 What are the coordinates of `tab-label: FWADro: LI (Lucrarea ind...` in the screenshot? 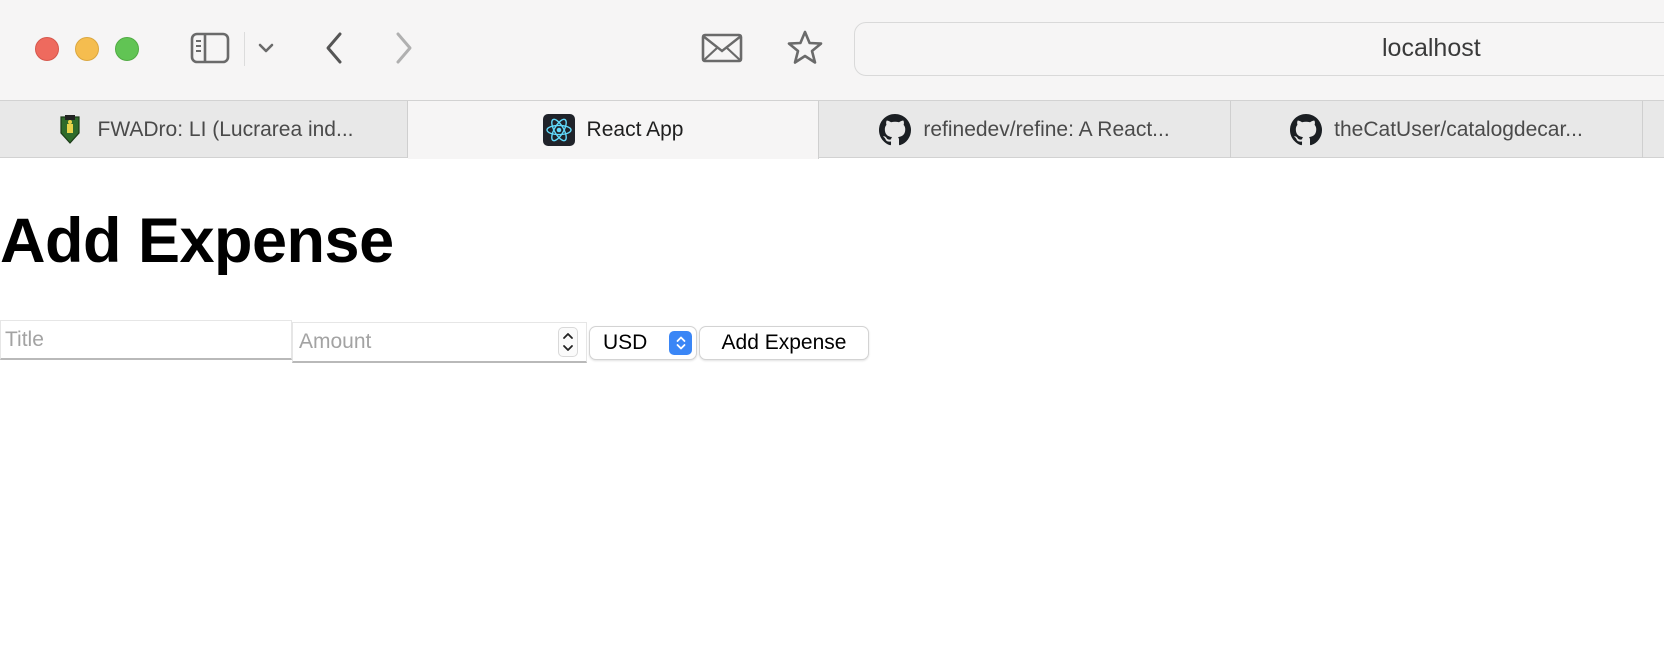 It's located at (225, 129).